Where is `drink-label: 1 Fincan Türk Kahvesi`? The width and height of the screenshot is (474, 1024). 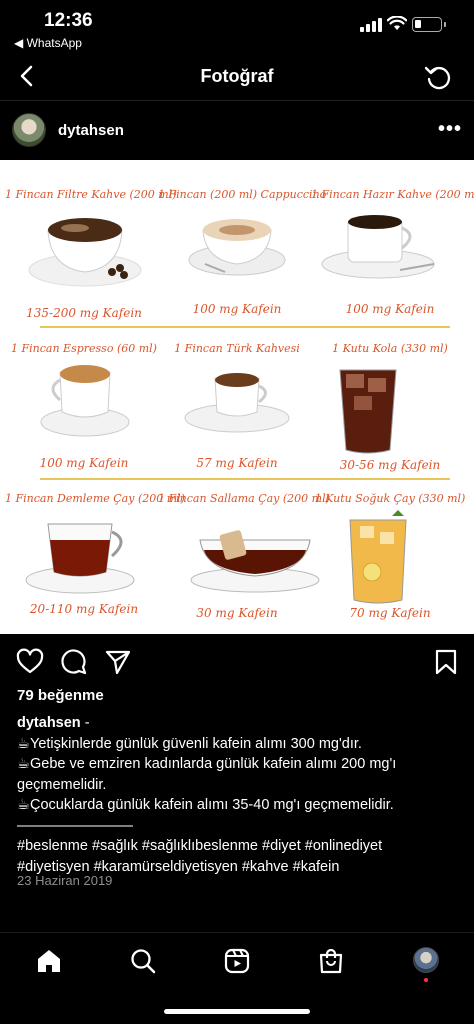 drink-label: 1 Fincan Türk Kahvesi is located at coordinates (237, 348).